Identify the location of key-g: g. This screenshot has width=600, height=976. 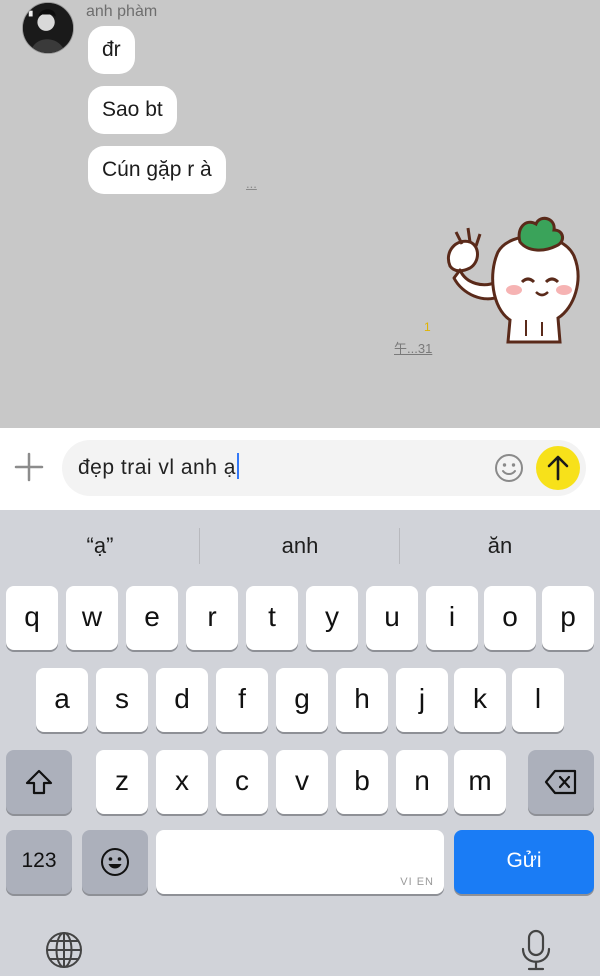
(302, 700).